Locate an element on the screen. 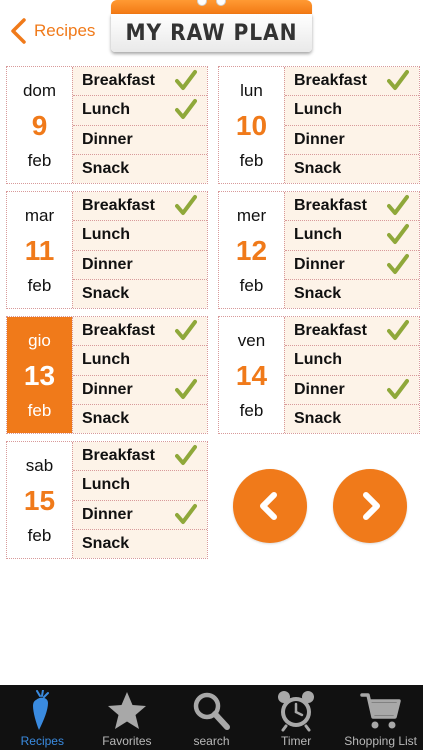 The image size is (423, 750). header-bar: Recipes MY RAW PLAN is located at coordinates (211, 30).